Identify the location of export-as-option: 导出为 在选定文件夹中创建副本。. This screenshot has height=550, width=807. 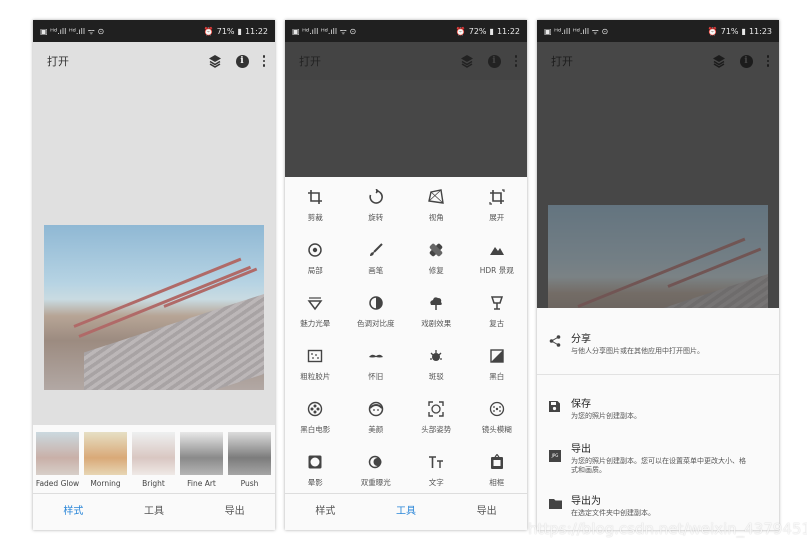
(658, 497).